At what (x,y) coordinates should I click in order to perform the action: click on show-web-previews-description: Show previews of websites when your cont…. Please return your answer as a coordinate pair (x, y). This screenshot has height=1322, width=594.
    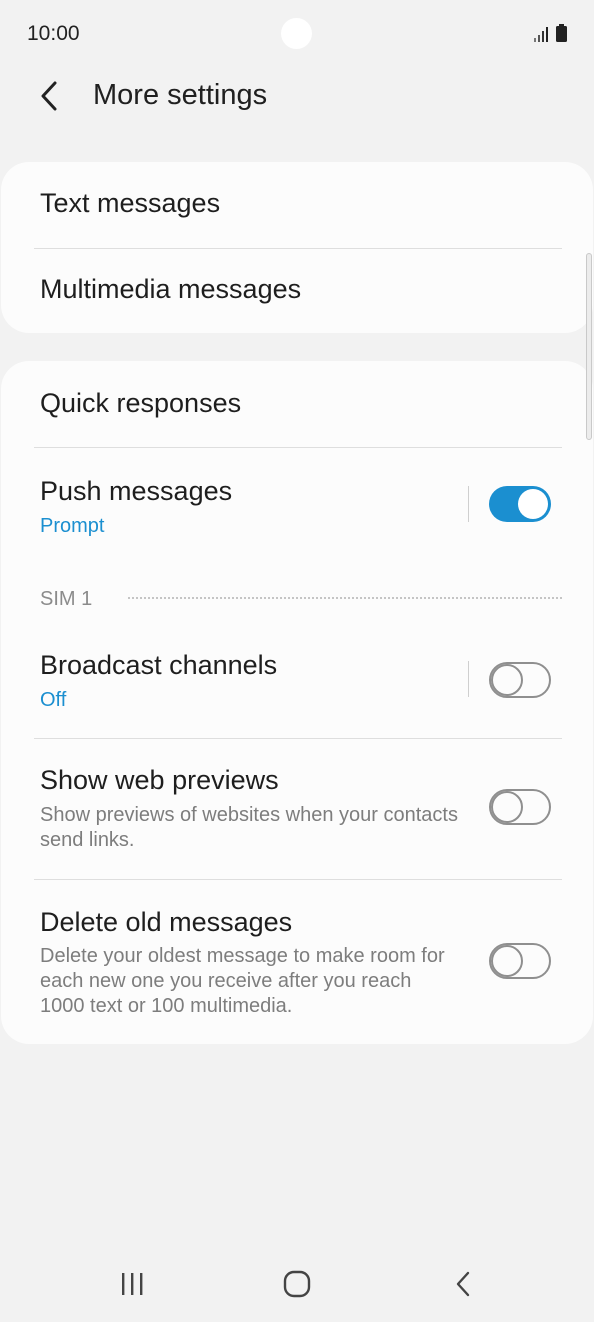
    Looking at the image, I should click on (249, 827).